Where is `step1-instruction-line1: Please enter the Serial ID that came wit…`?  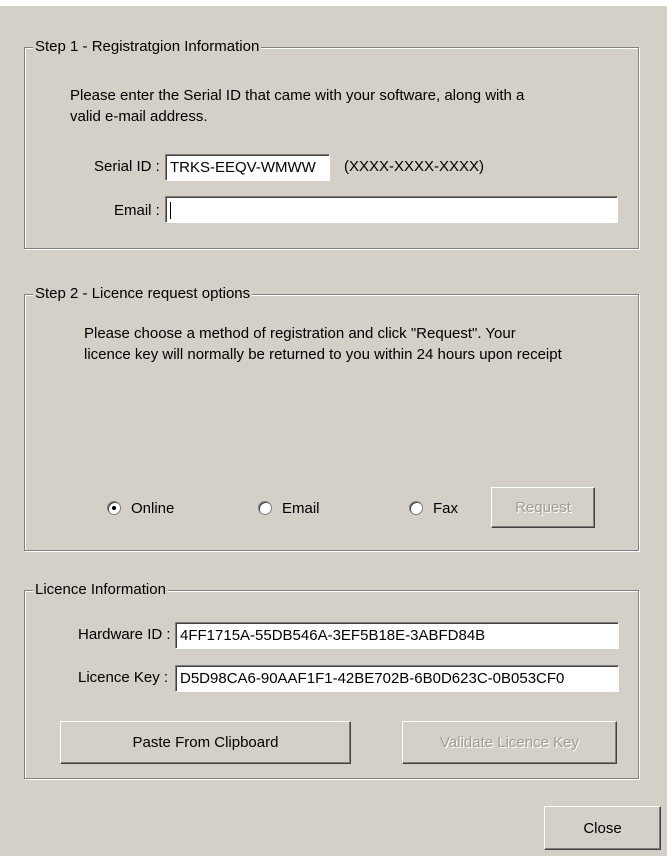
step1-instruction-line1: Please enter the Serial ID that came wit… is located at coordinates (297, 95).